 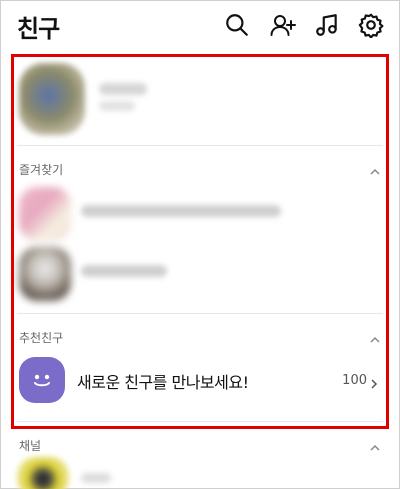 I want to click on recommend-friends-row: 새로운 친구를 만나보세요! 100, so click(x=200, y=381).